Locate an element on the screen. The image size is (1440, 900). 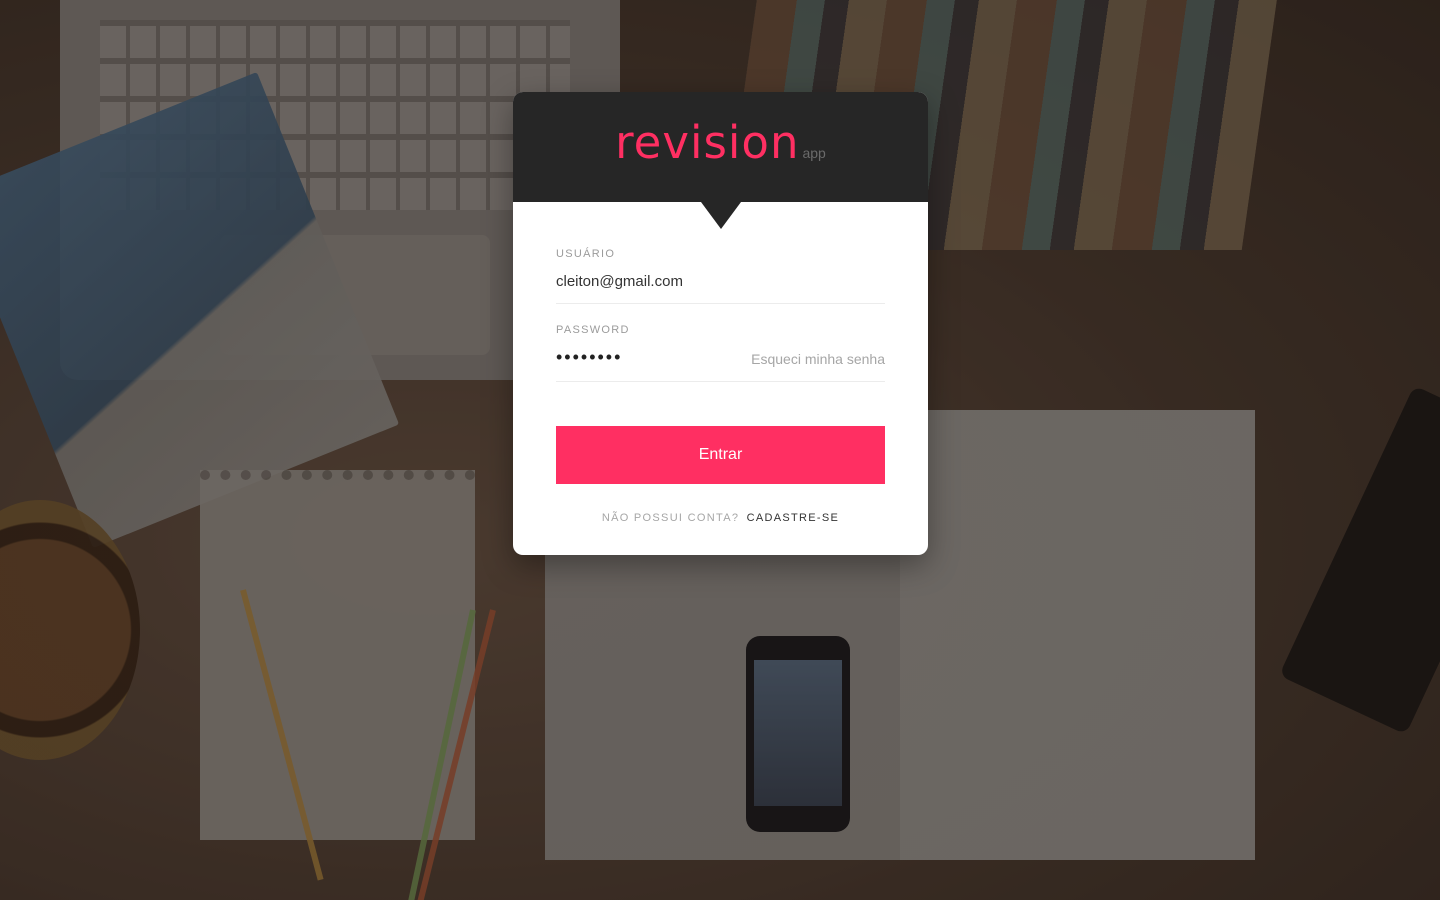
logo-wordmark: revision is located at coordinates (707, 142).